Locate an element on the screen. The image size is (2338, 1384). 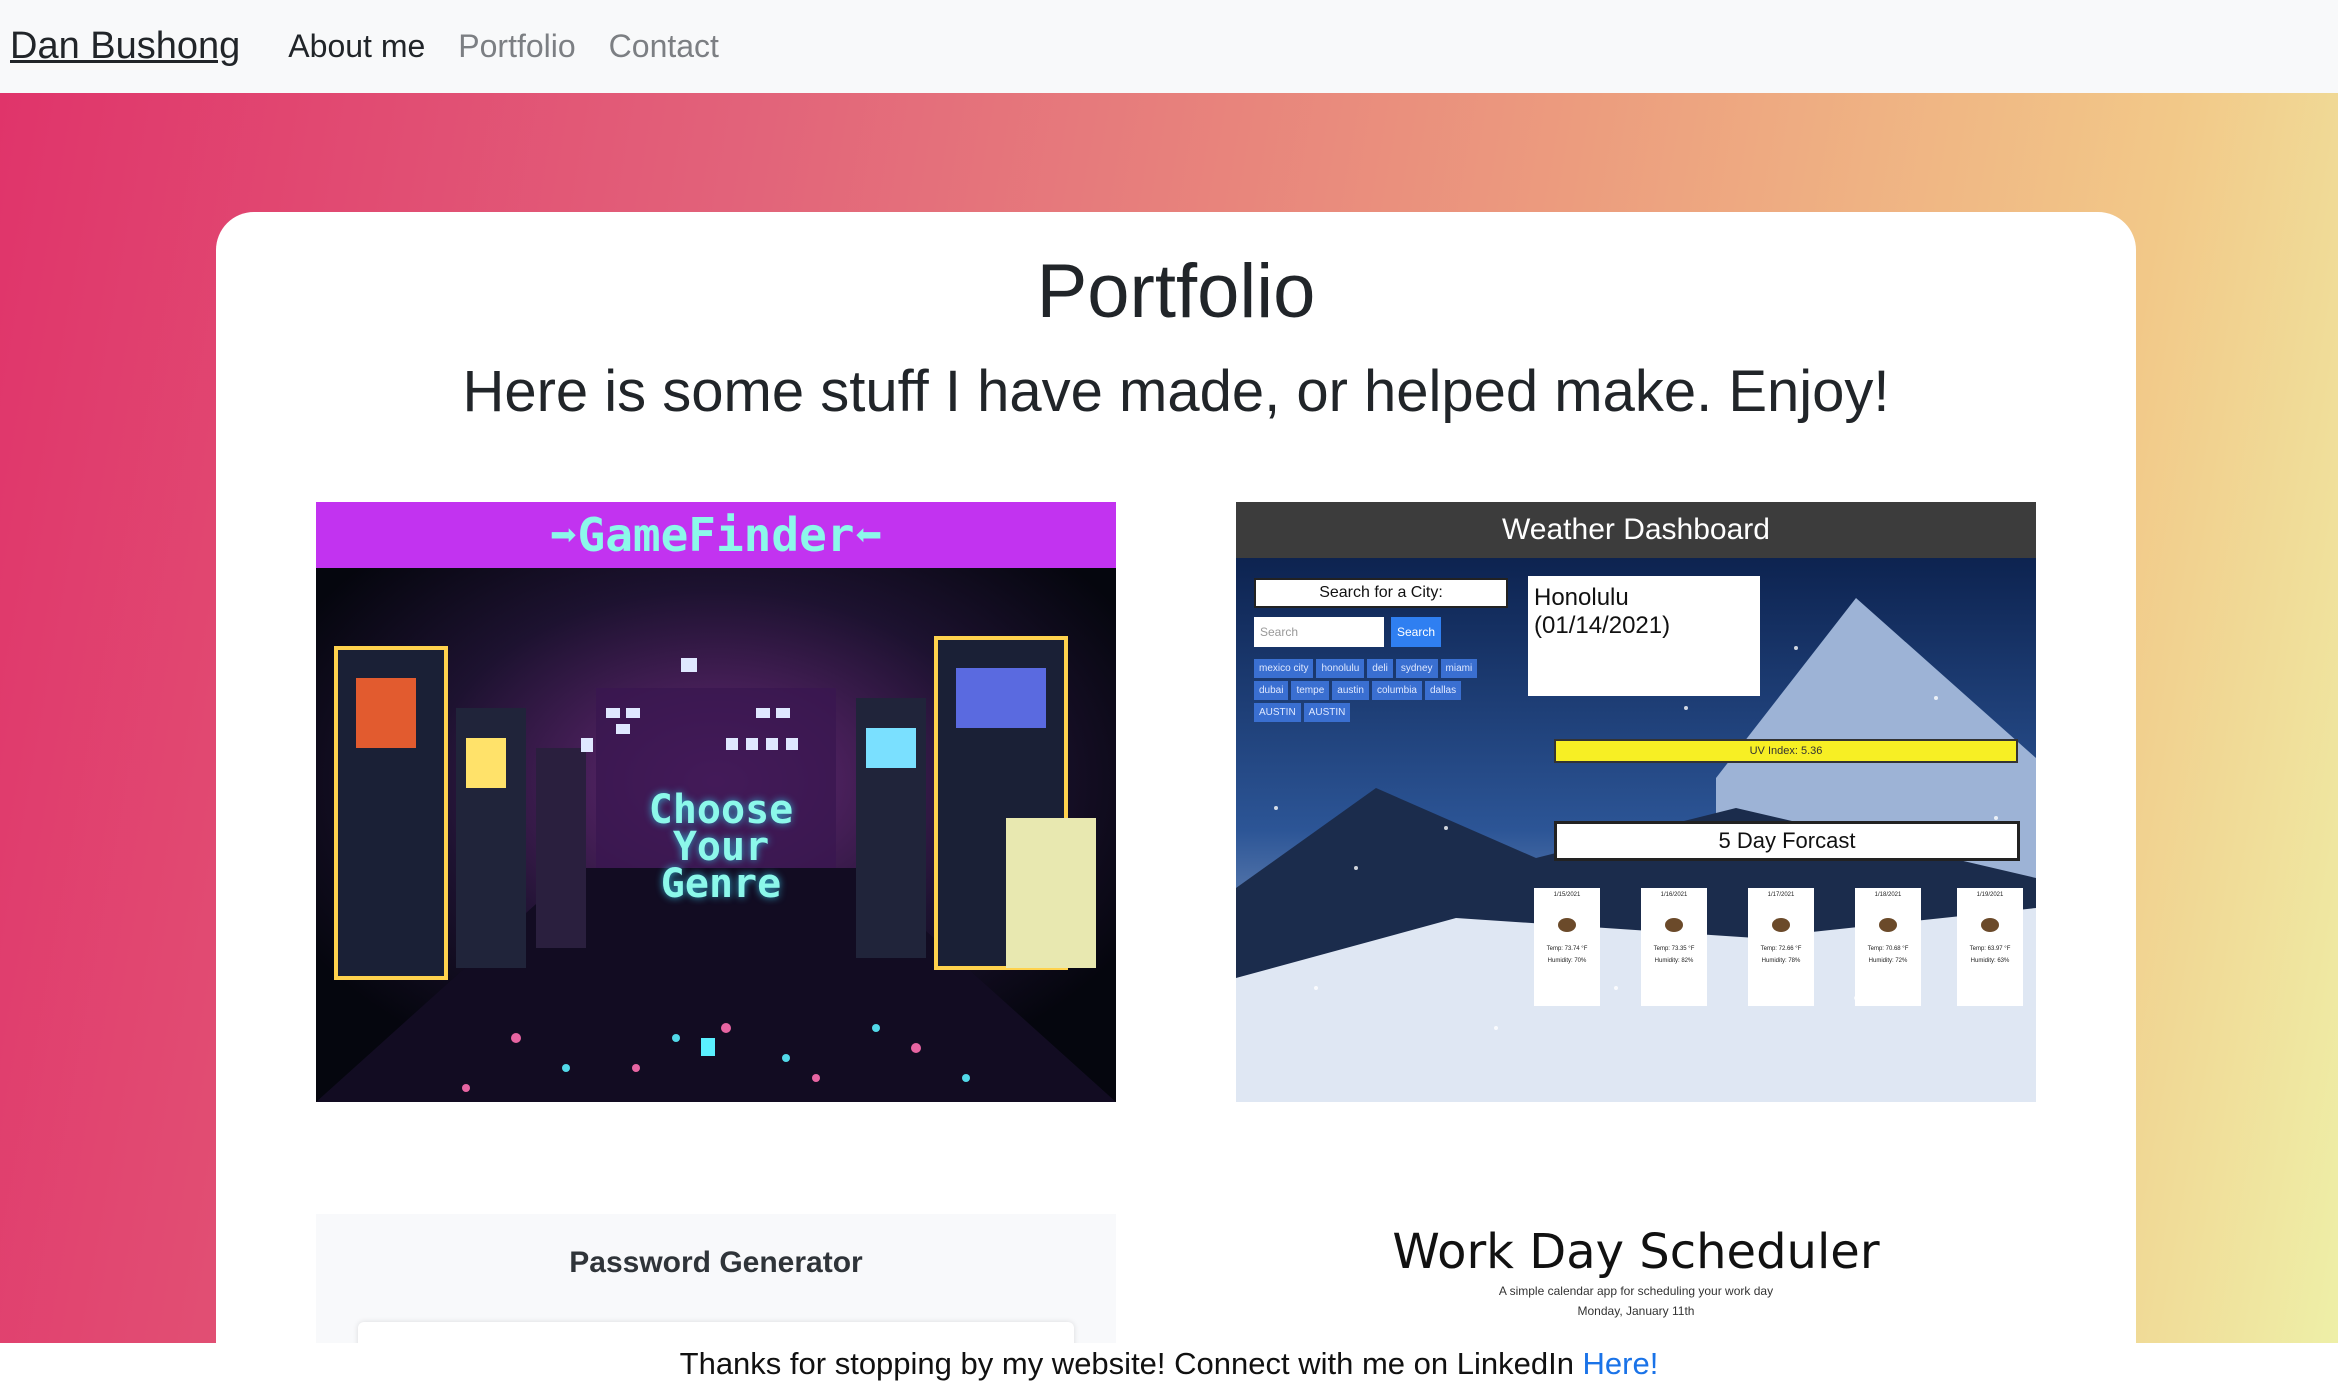
weather-forecast-card: 1/18/2021 Temp: 70.68 °F Humidity: 72% is located at coordinates (1888, 947).